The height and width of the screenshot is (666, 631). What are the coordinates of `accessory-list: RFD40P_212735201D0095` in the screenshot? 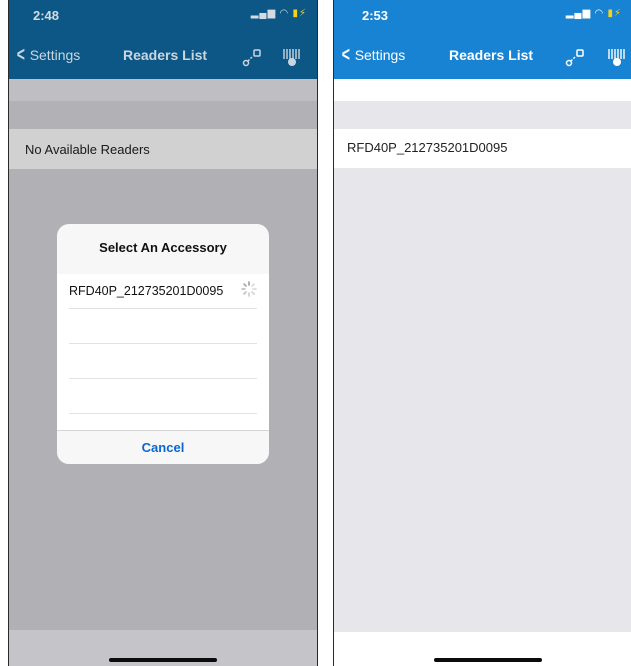 It's located at (163, 352).